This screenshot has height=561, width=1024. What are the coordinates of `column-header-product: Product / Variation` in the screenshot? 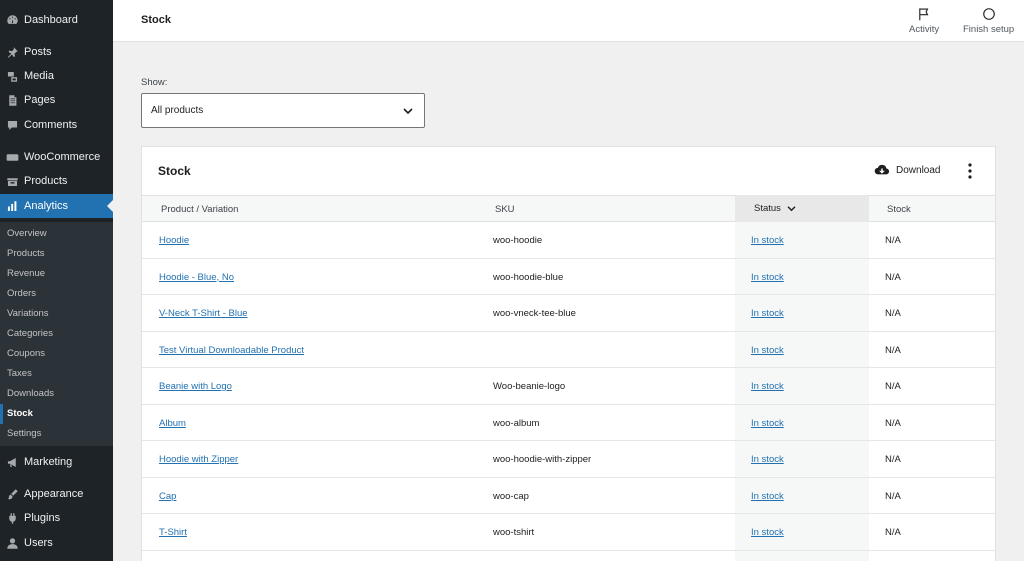 It's located at (199, 209).